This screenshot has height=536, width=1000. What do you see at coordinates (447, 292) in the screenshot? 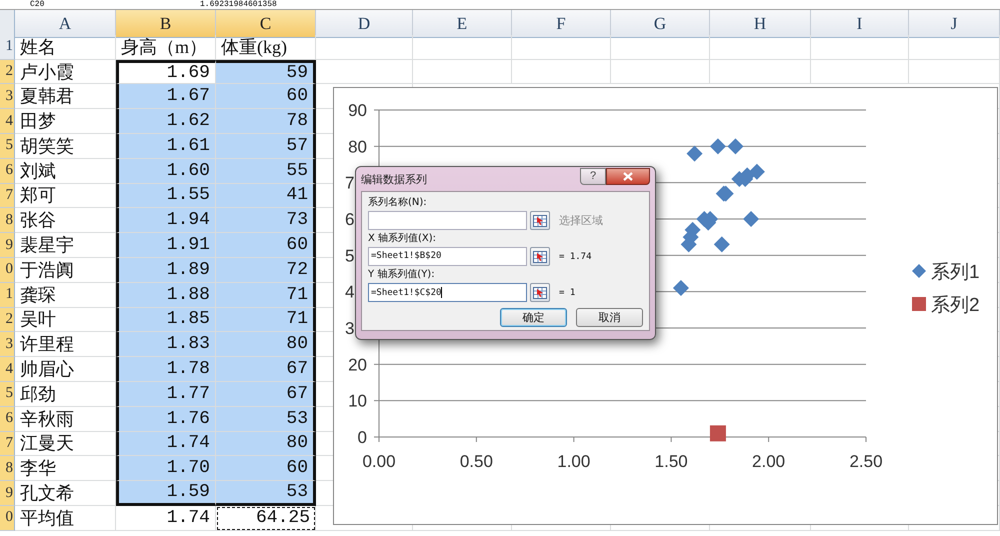
I see `input-field: =Sheet1!$C$20` at bounding box center [447, 292].